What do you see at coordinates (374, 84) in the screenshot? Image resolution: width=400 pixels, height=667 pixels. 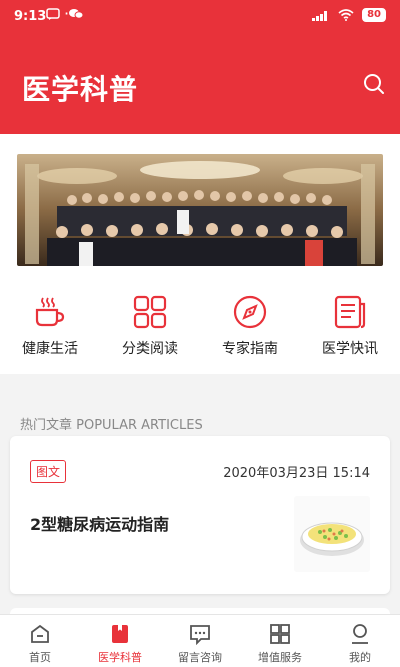 I see `search-icon` at bounding box center [374, 84].